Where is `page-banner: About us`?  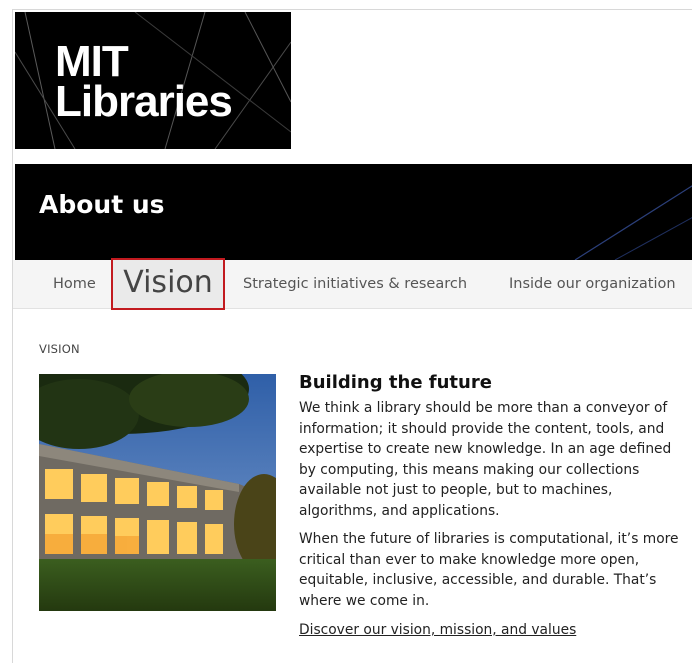
page-banner: About us is located at coordinates (353, 212).